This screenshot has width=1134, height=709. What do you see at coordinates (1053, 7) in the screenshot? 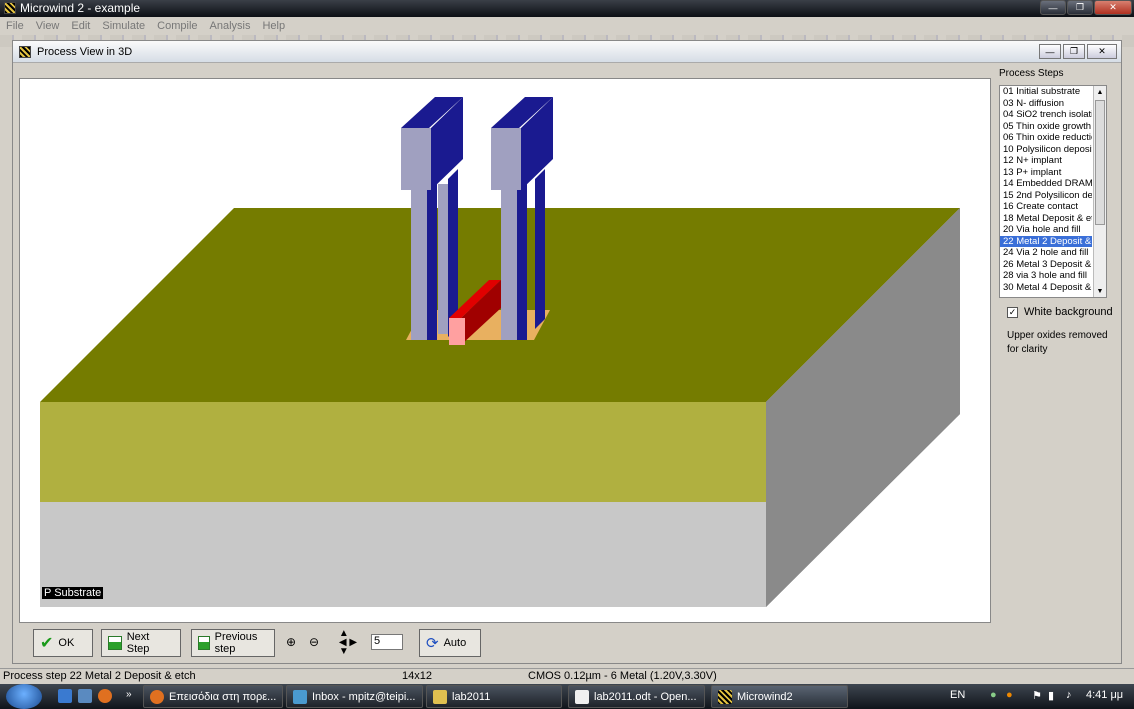
I see `minimize-button: —` at bounding box center [1053, 7].